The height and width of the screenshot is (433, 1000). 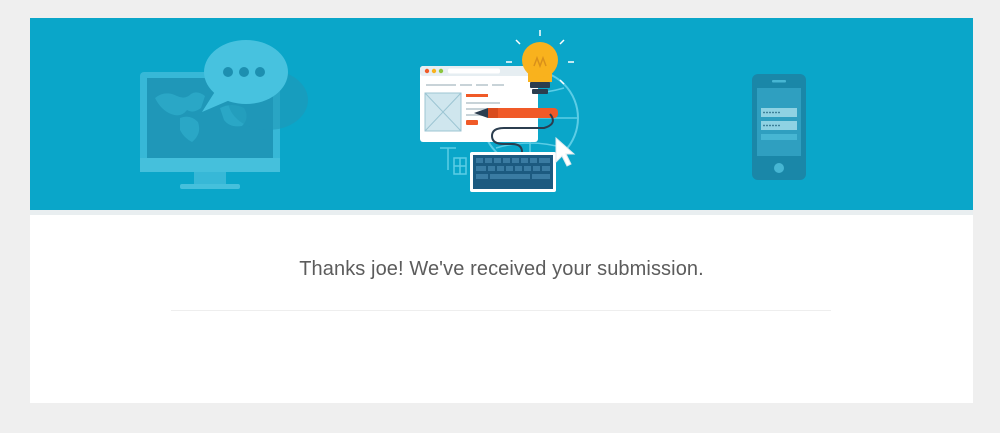 I want to click on smartphone-icon, so click(x=779, y=127).